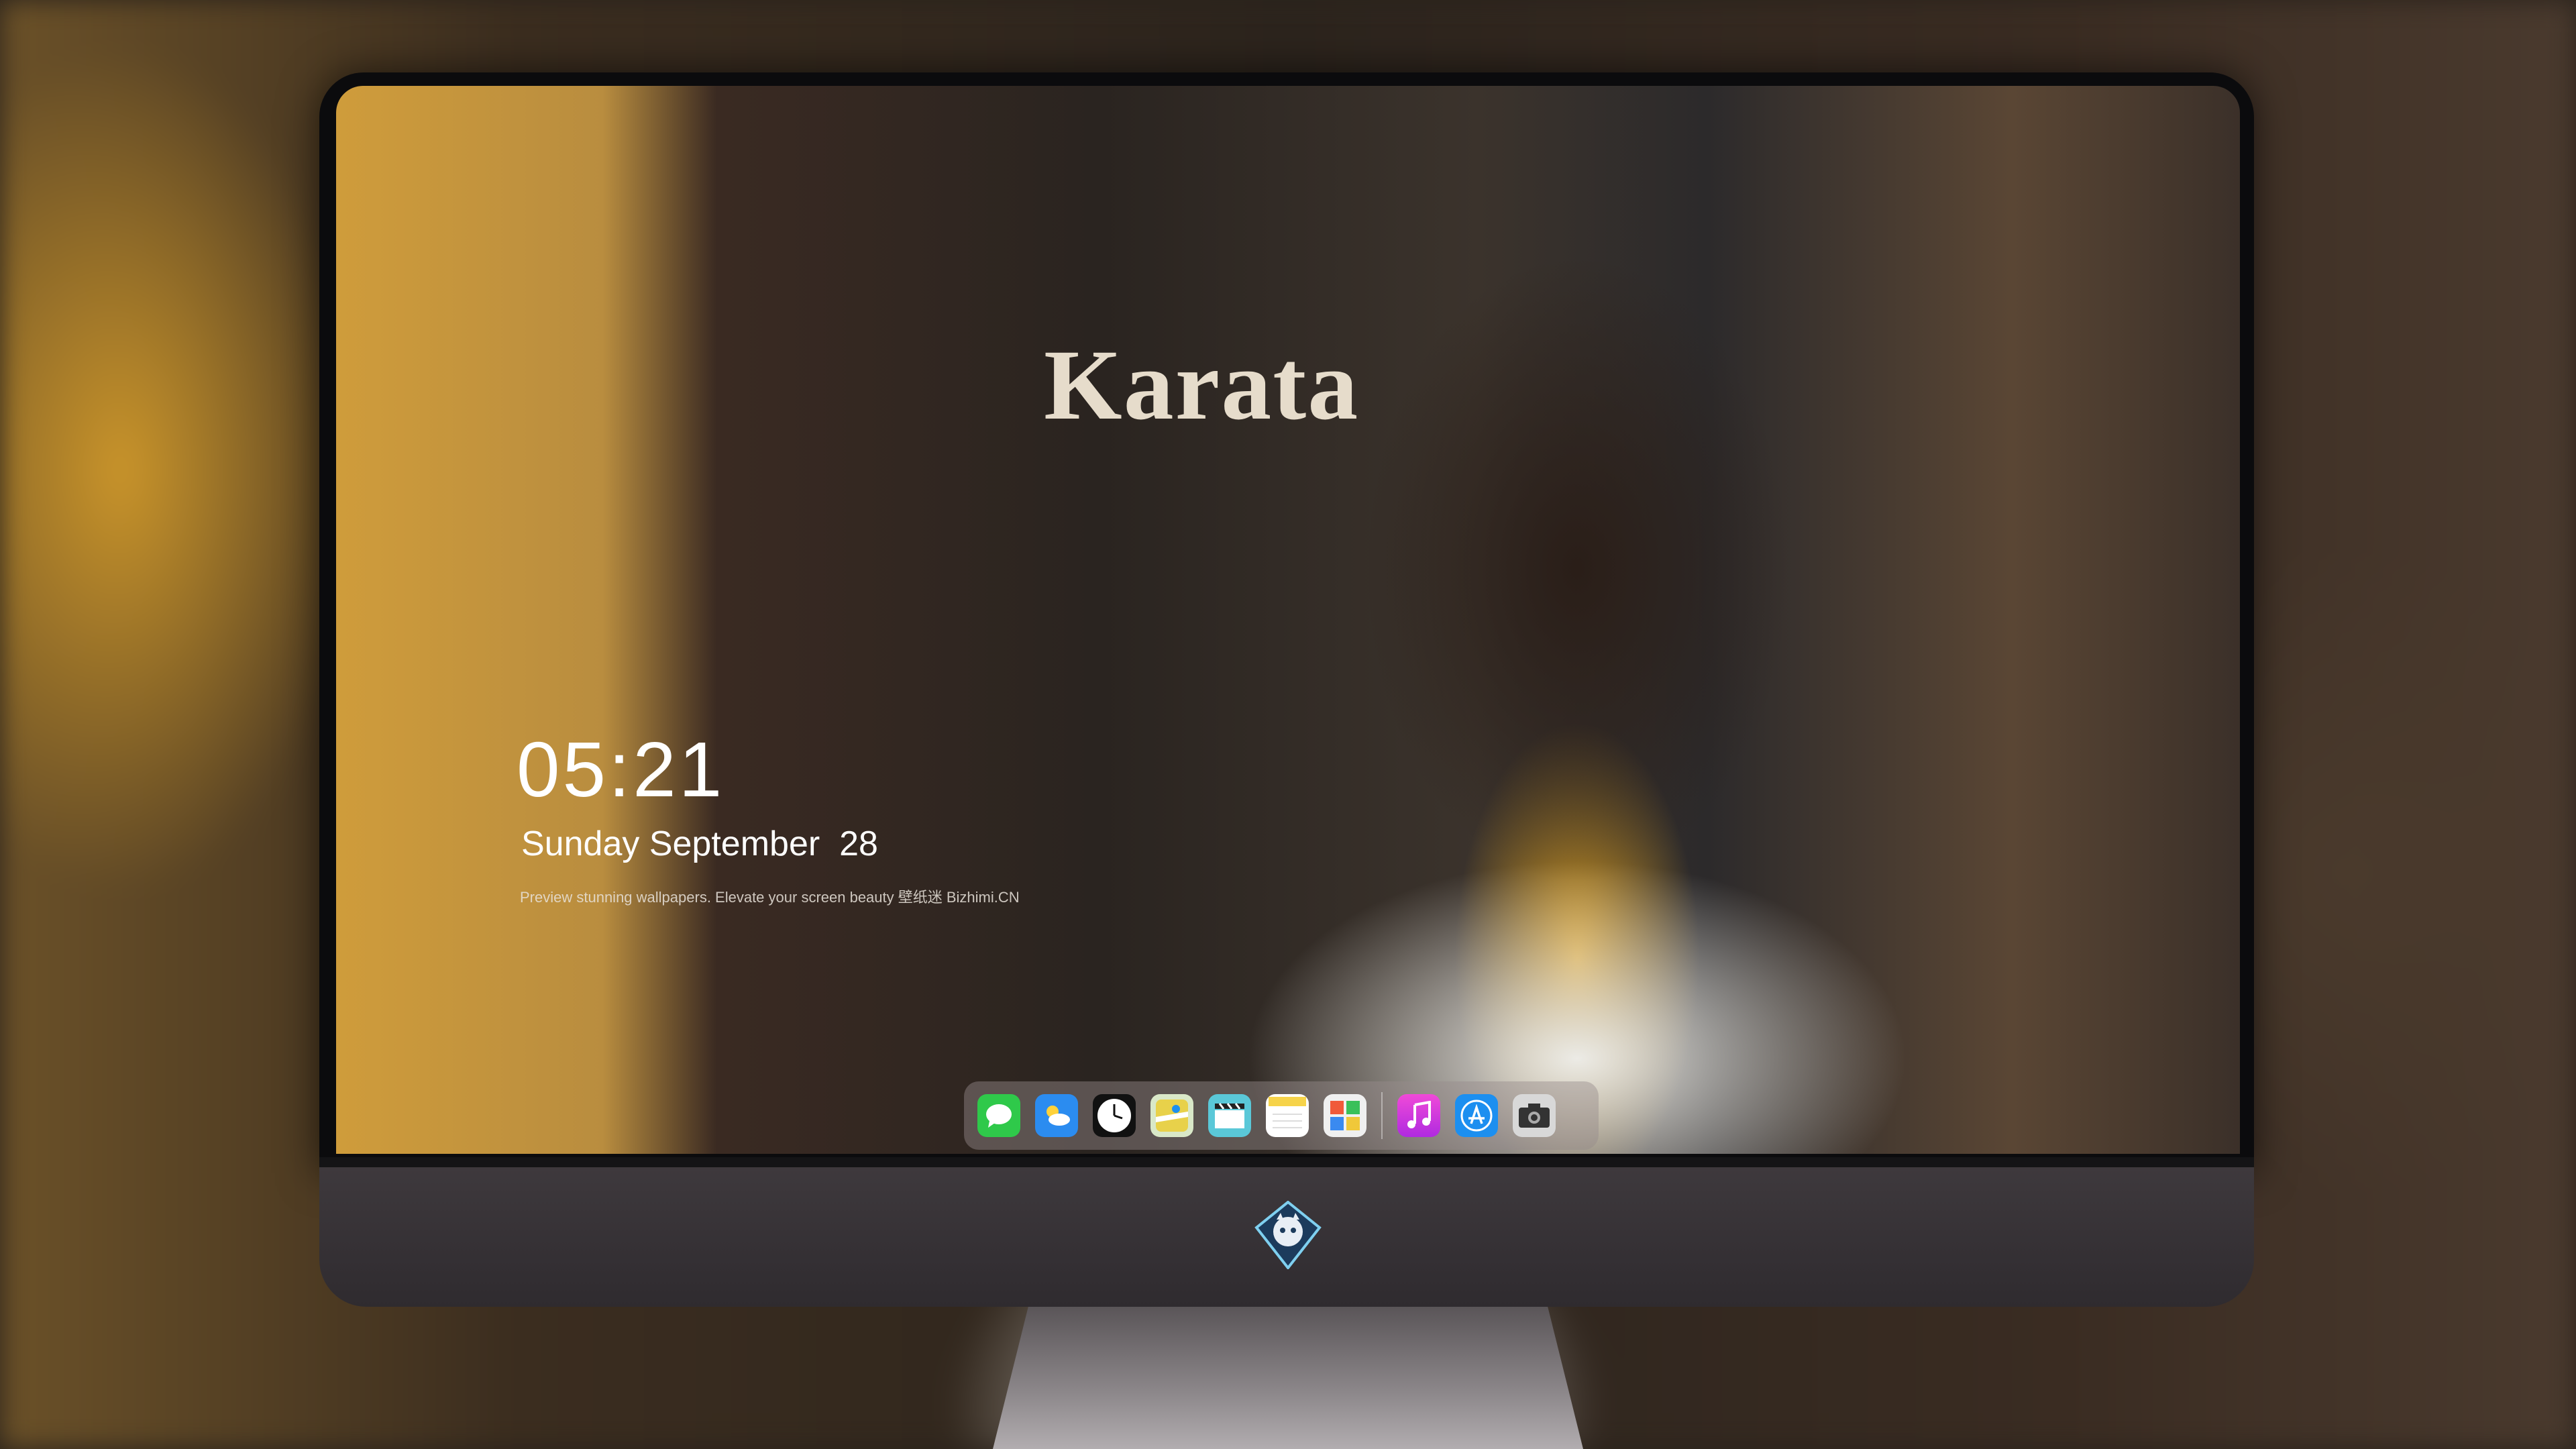 Image resolution: width=2576 pixels, height=1449 pixels. Describe the element at coordinates (1345, 1115) in the screenshot. I see `photos-icon` at that location.